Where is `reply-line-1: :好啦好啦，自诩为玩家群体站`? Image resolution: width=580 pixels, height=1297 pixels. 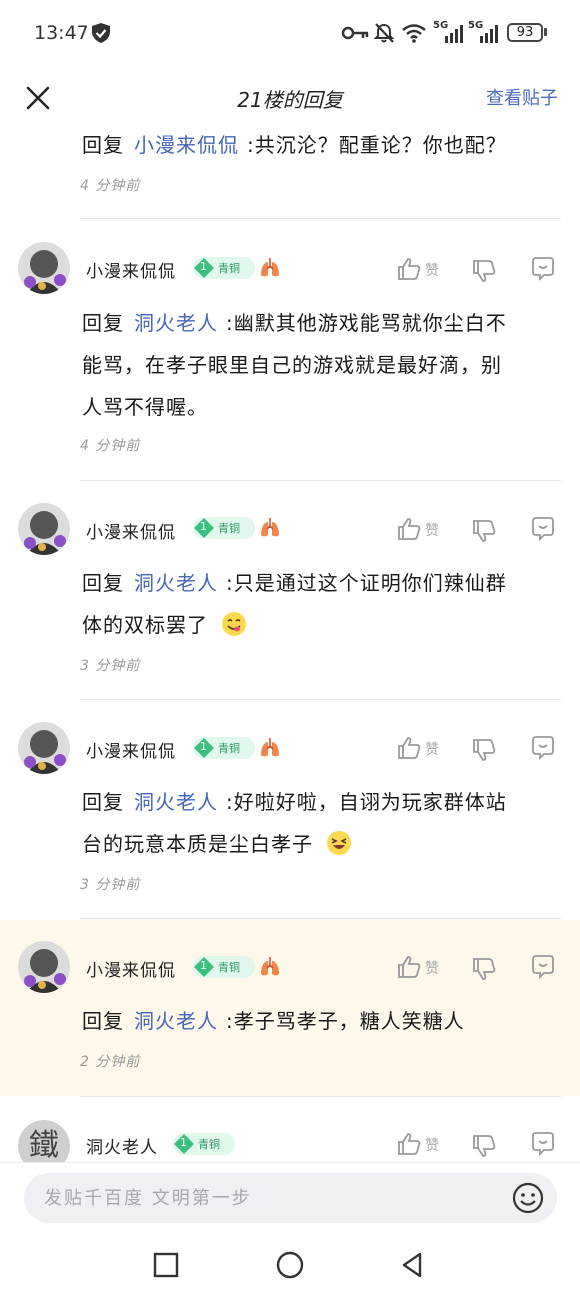 reply-line-1: :好啦好啦，自诩为玩家群体站 is located at coordinates (366, 802).